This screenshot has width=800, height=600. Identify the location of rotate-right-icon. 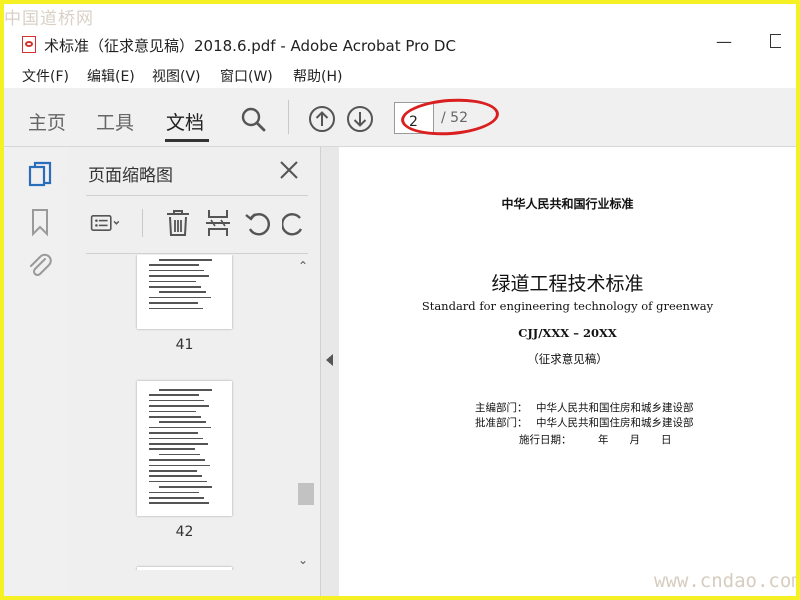
(293, 223).